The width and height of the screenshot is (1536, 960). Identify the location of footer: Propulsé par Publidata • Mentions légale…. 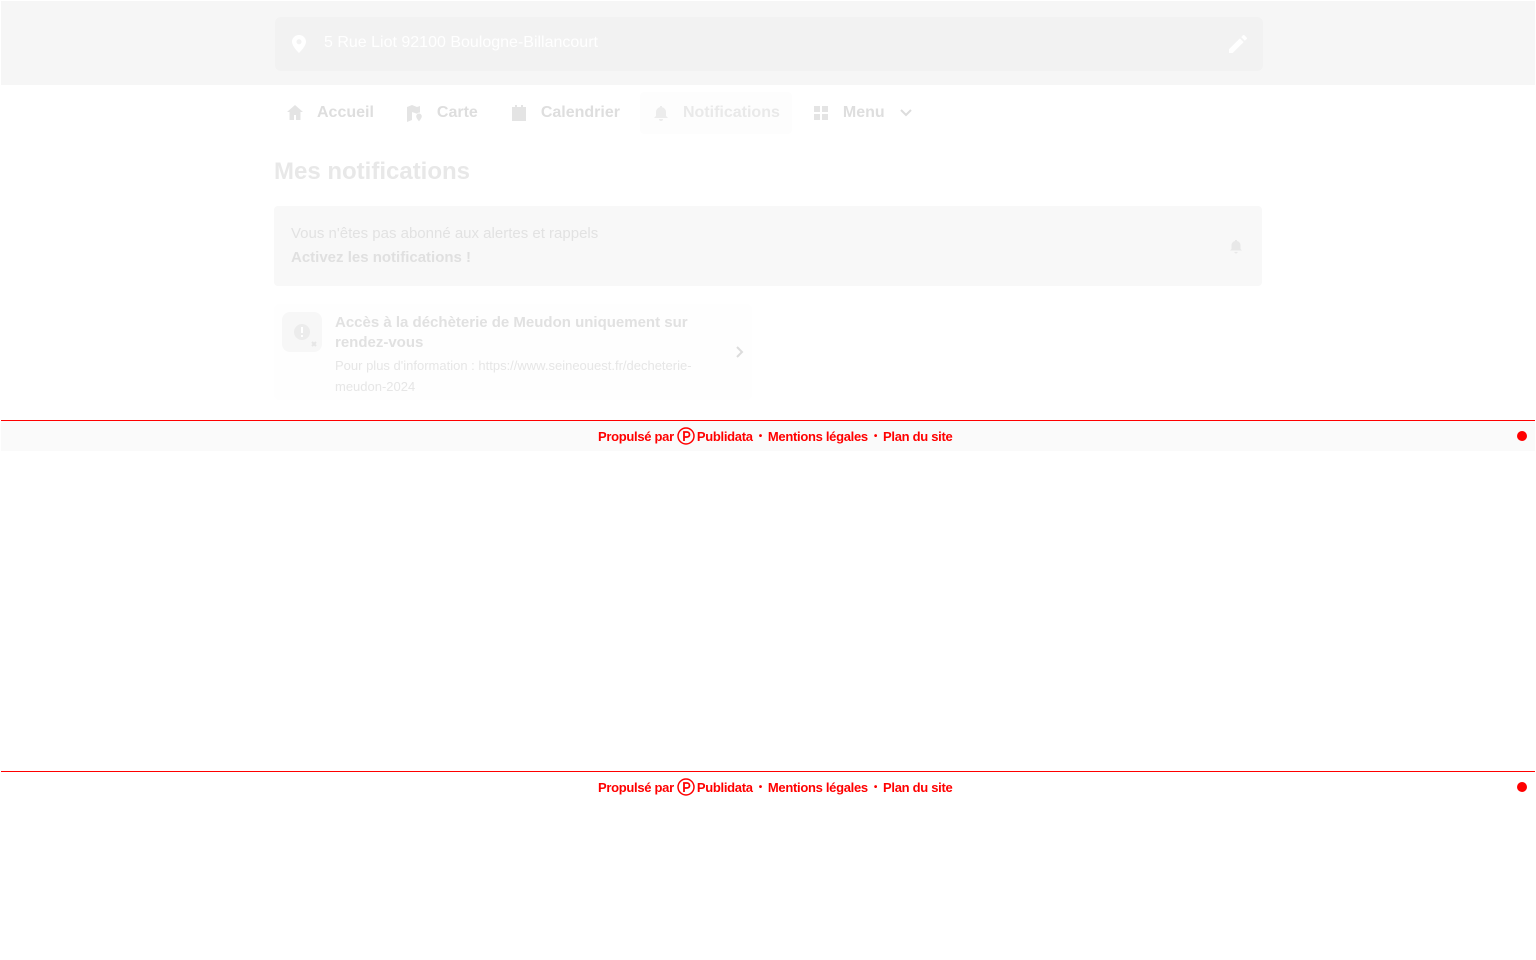
(768, 435).